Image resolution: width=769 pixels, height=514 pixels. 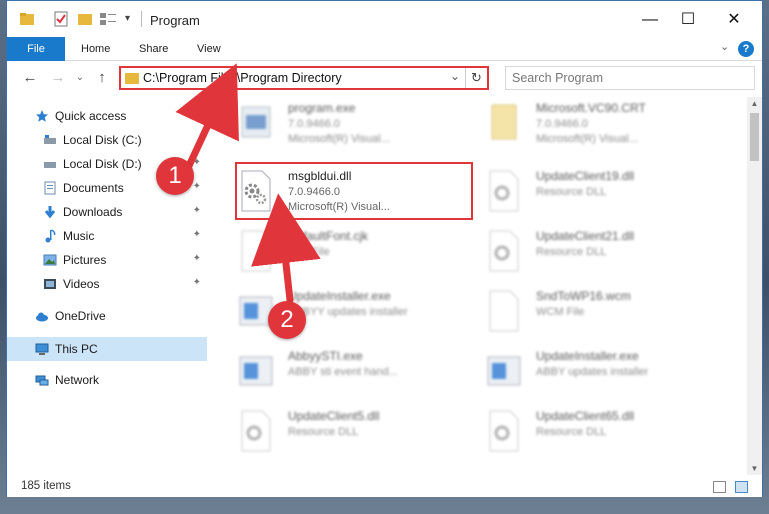 I want to click on help-button: ?, so click(x=746, y=49).